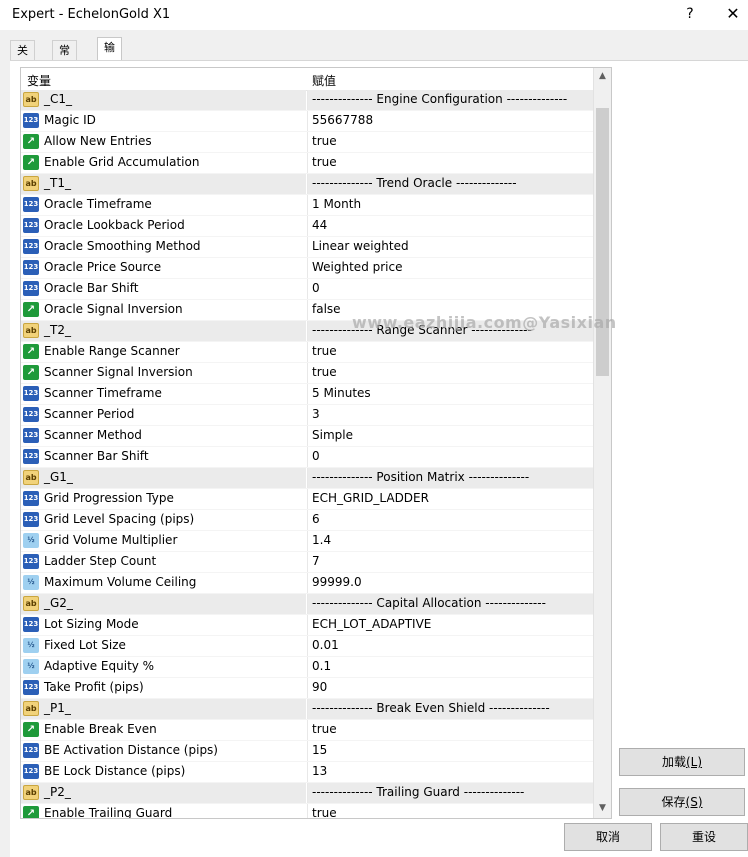  I want to click on scroll-up-icon: ▲, so click(602, 76).